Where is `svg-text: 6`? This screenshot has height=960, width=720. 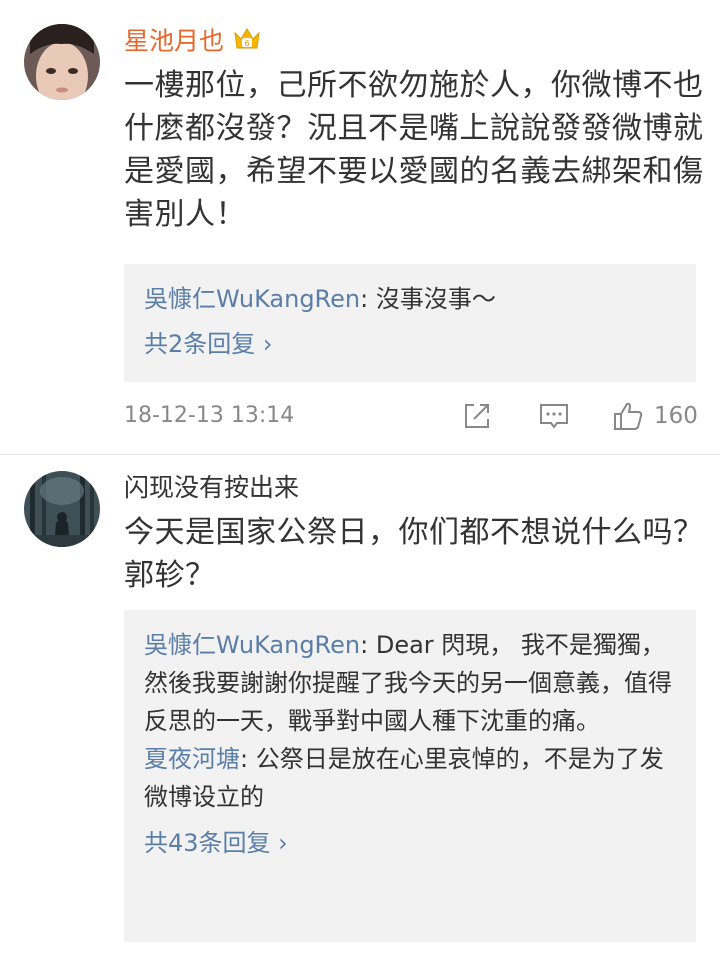
svg-text: 6 is located at coordinates (246, 43).